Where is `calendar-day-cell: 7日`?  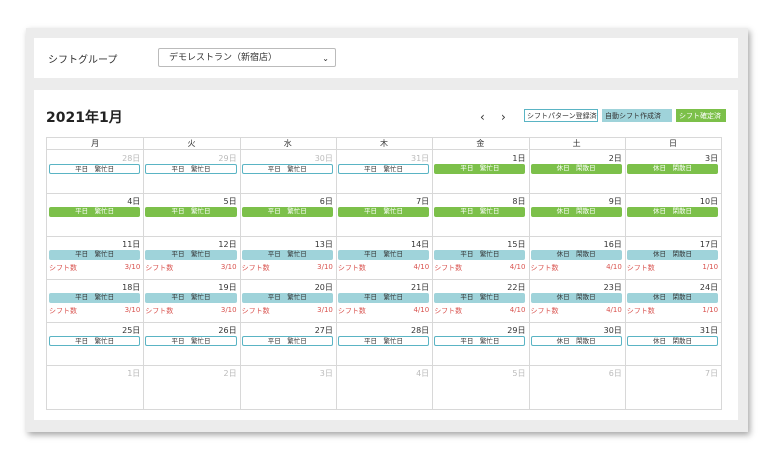
calendar-day-cell: 7日 is located at coordinates (673, 386).